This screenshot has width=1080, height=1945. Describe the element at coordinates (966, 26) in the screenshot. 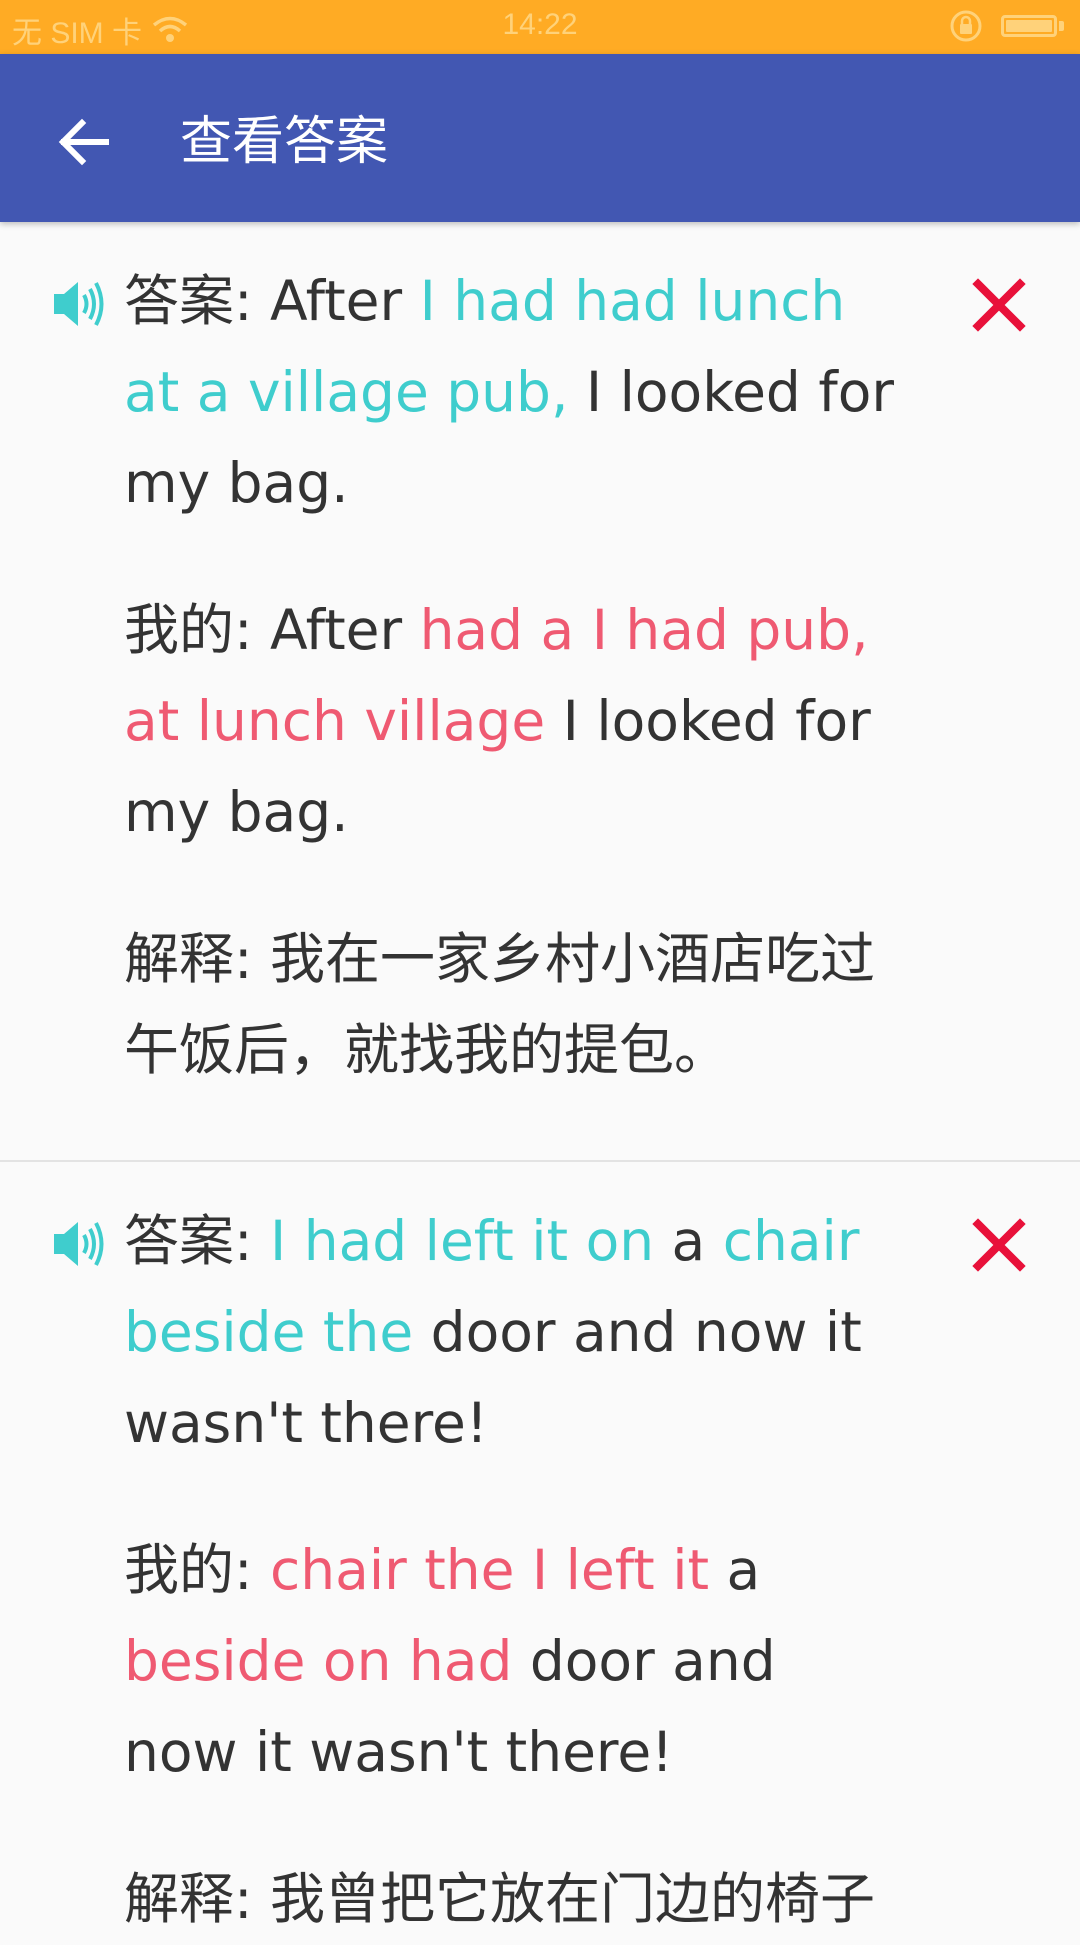

I see `rotation-lock-icon` at that location.